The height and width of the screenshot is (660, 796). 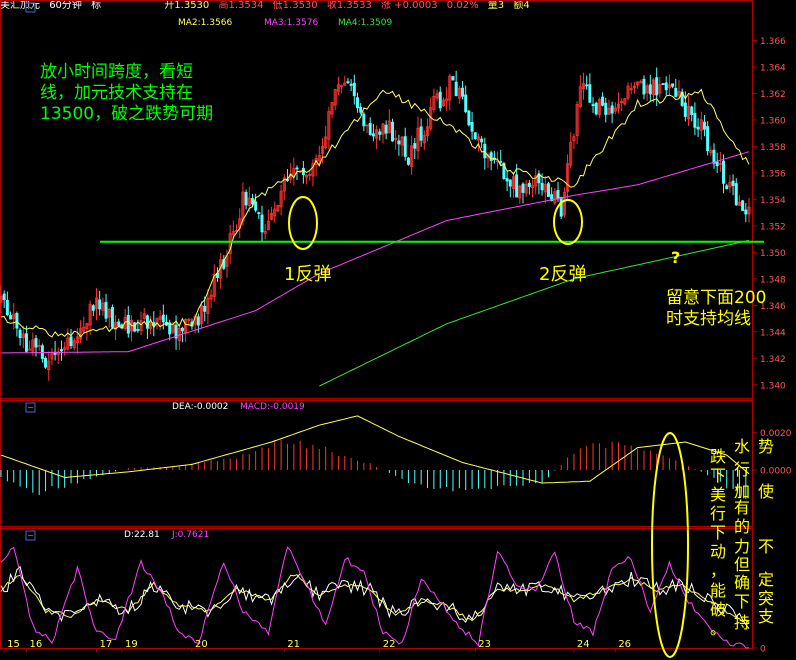 What do you see at coordinates (291, 23) in the screenshot?
I see `price-legend-ma3: MA3:1.3576` at bounding box center [291, 23].